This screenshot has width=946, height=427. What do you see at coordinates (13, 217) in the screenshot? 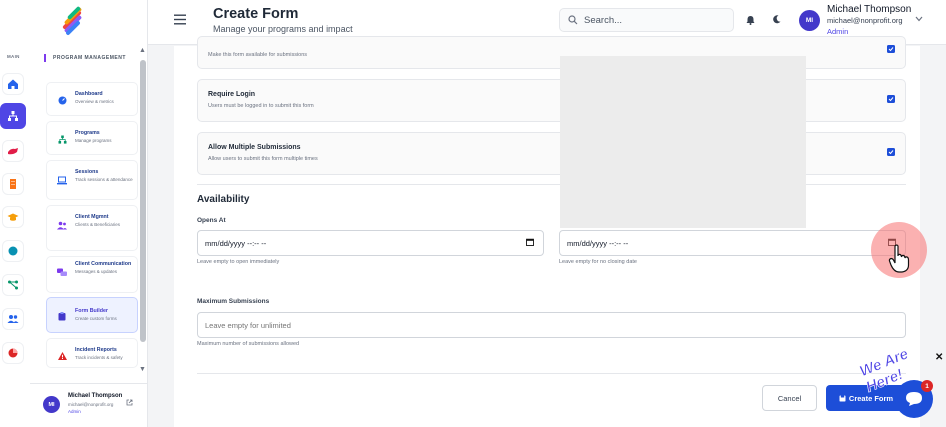
I see `graduation-cap-icon` at bounding box center [13, 217].